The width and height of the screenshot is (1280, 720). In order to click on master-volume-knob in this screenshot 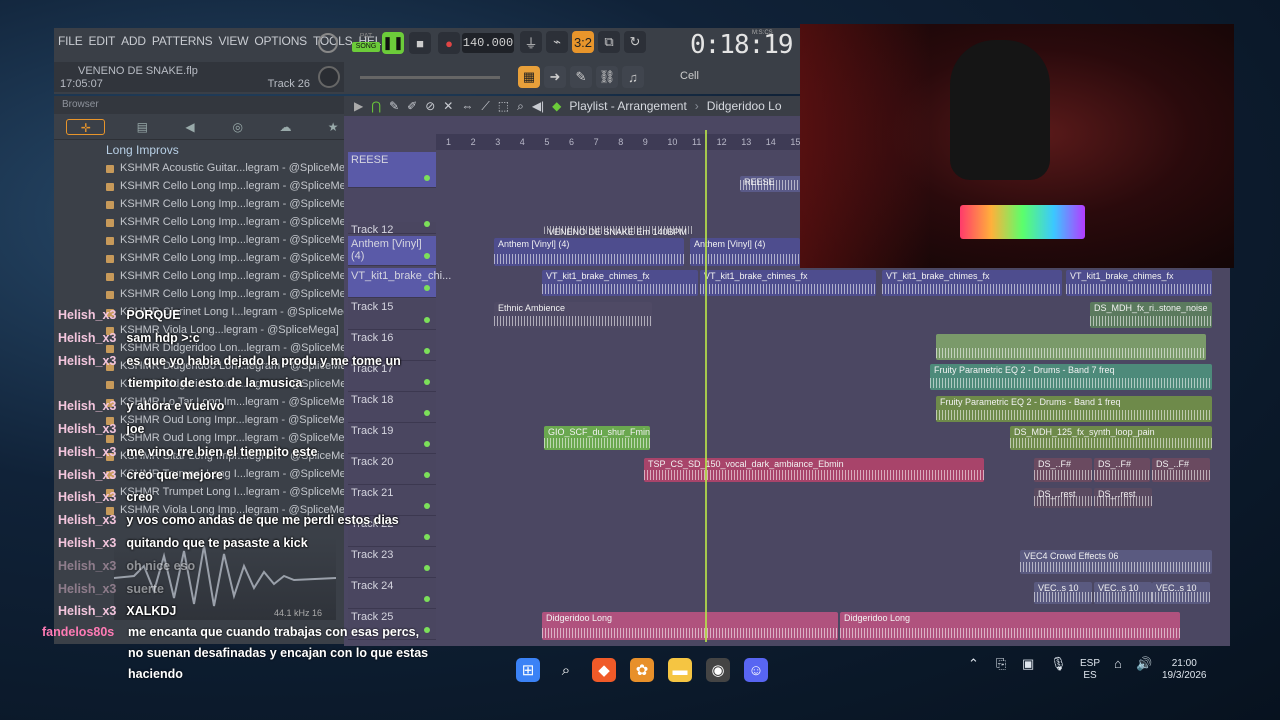, I will do `click(329, 77)`.